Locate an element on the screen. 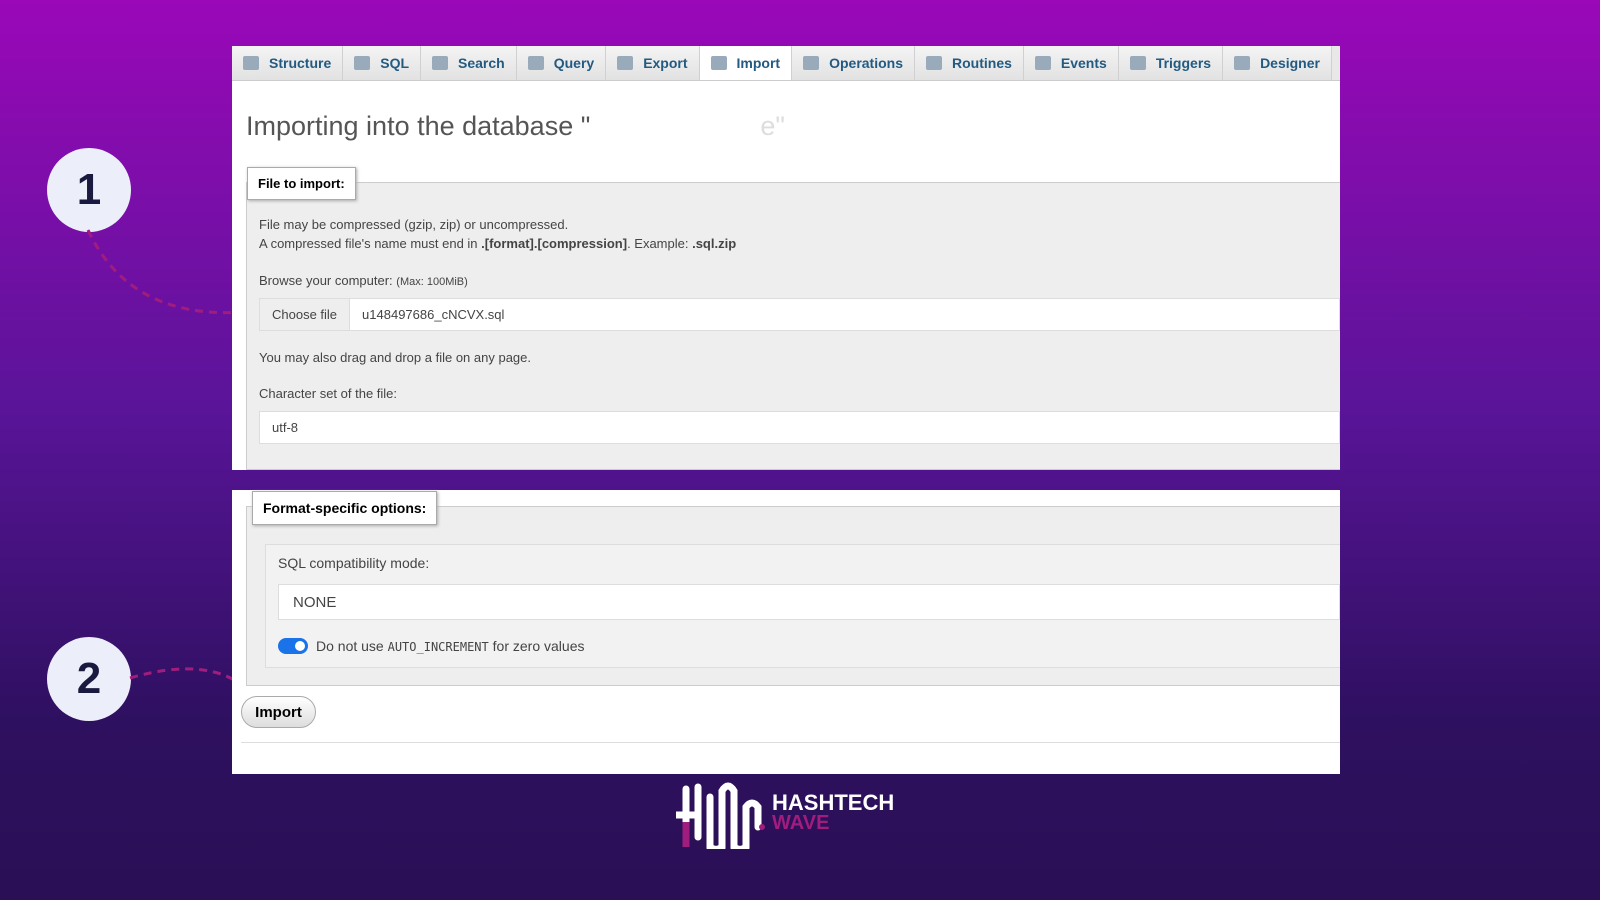 Image resolution: width=1600 pixels, height=900 pixels. tab-label: Events is located at coordinates (1083, 63).